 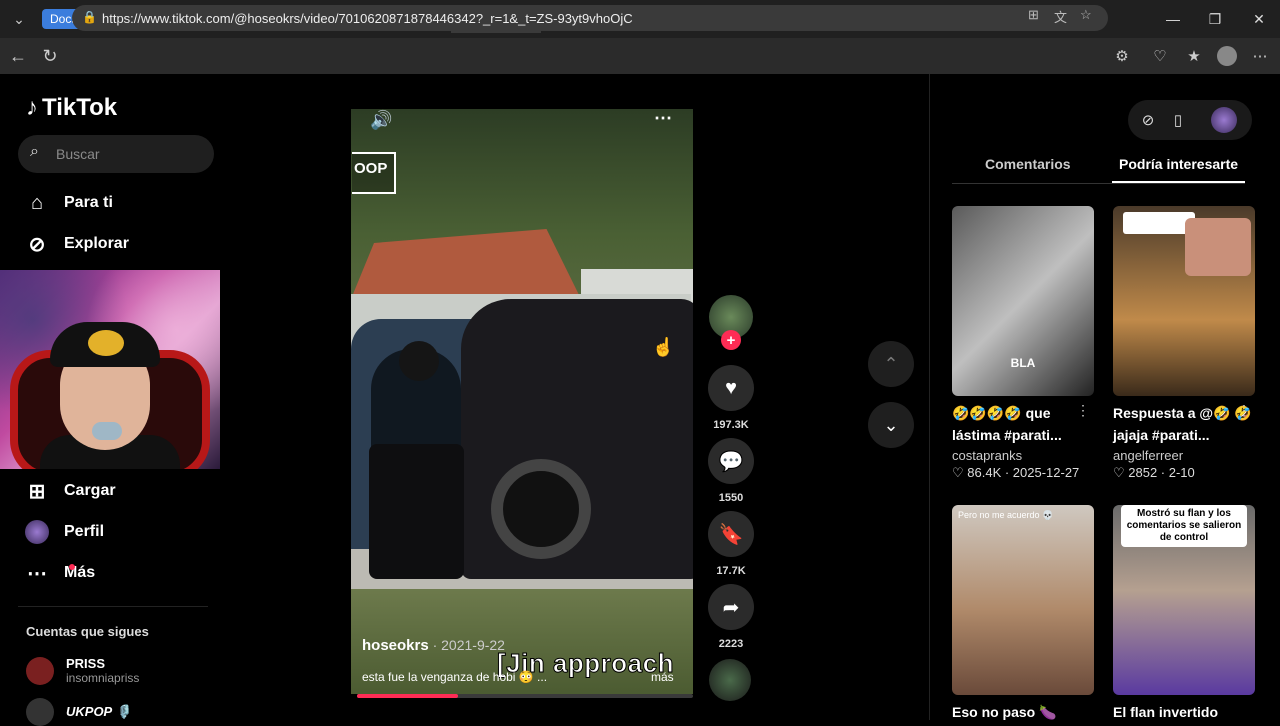 I want to click on site-info-icon: 🔒, so click(x=89, y=17).